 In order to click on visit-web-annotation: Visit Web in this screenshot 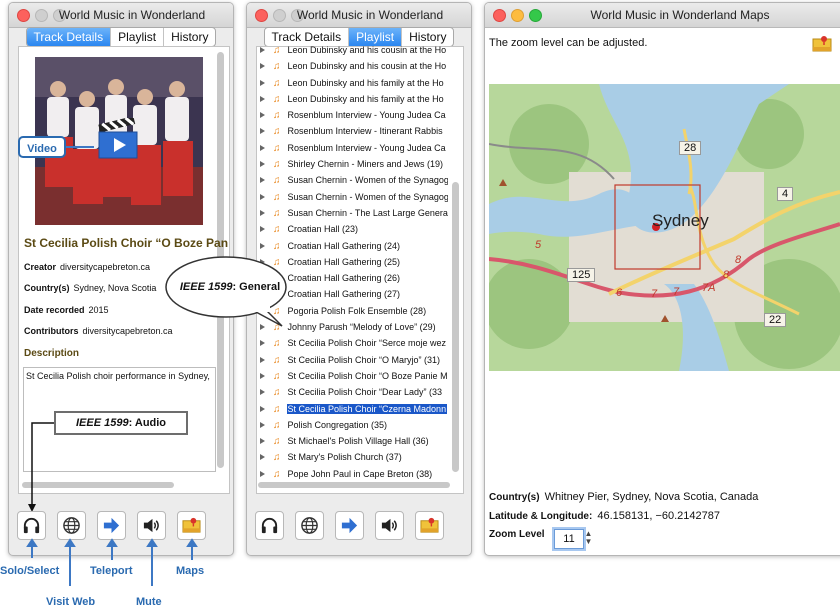, I will do `click(71, 602)`.